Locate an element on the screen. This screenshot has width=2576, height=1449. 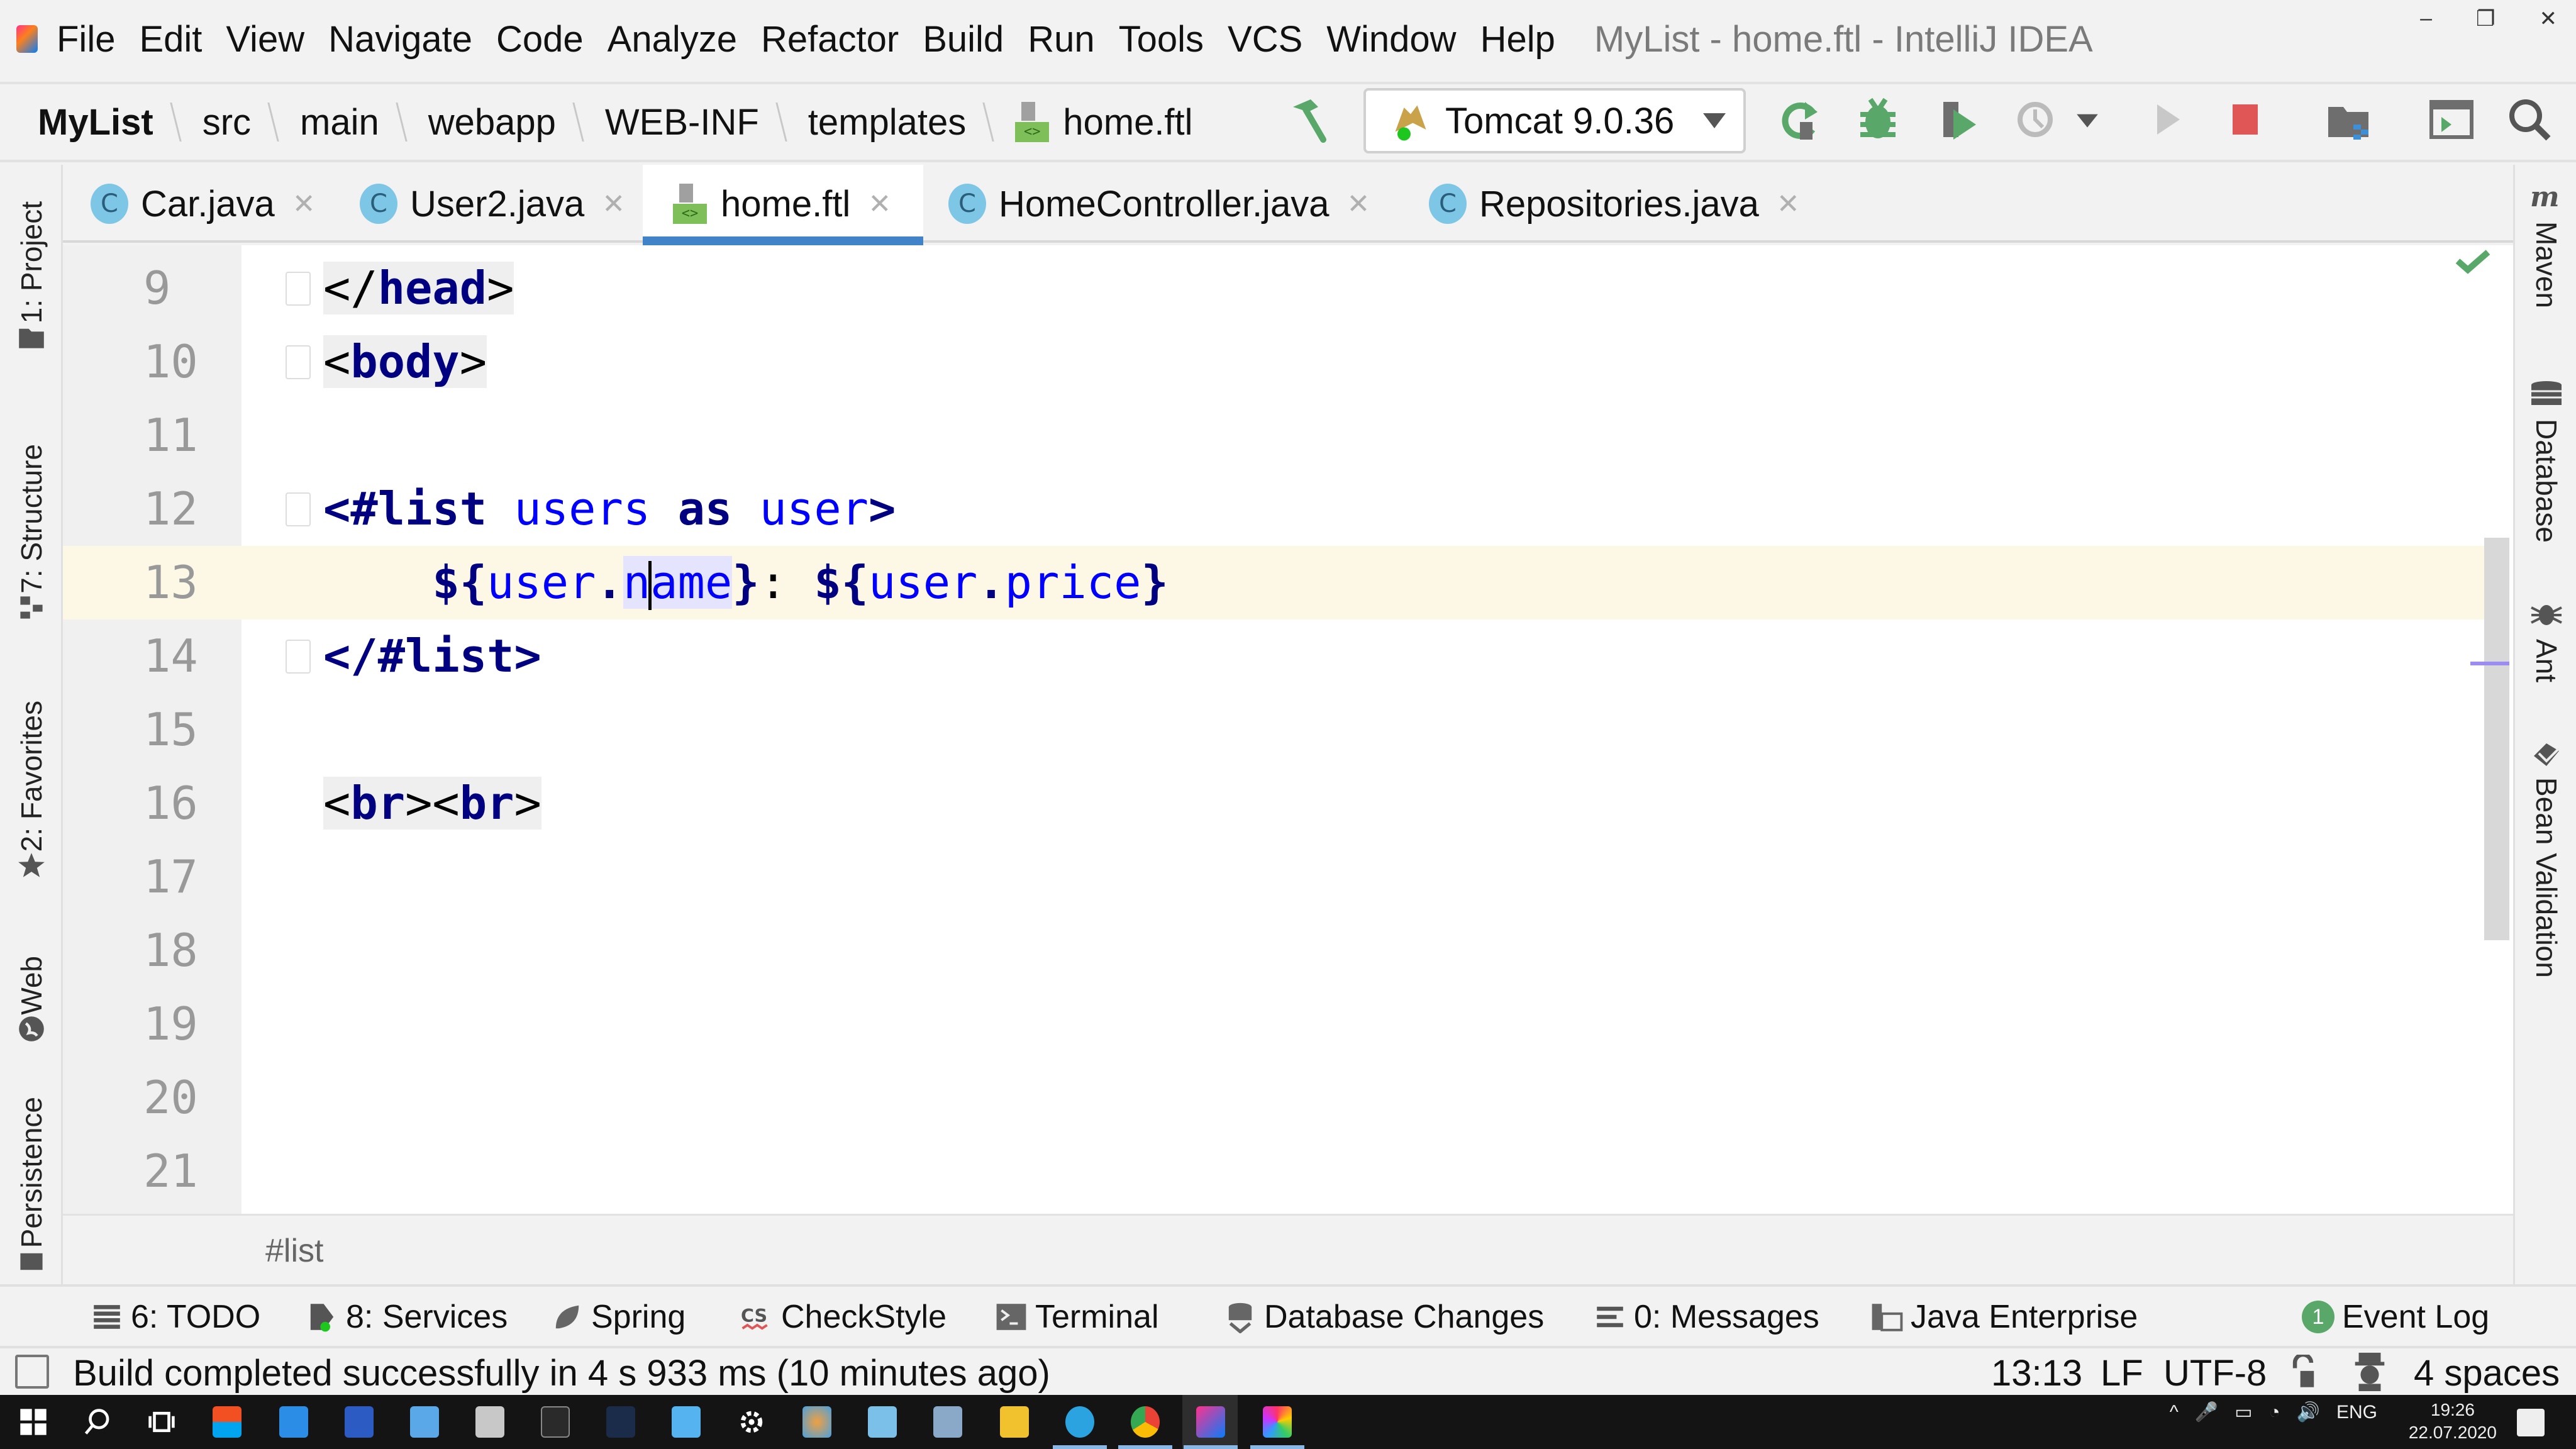
tool-spring: Spring is located at coordinates (618, 1317).